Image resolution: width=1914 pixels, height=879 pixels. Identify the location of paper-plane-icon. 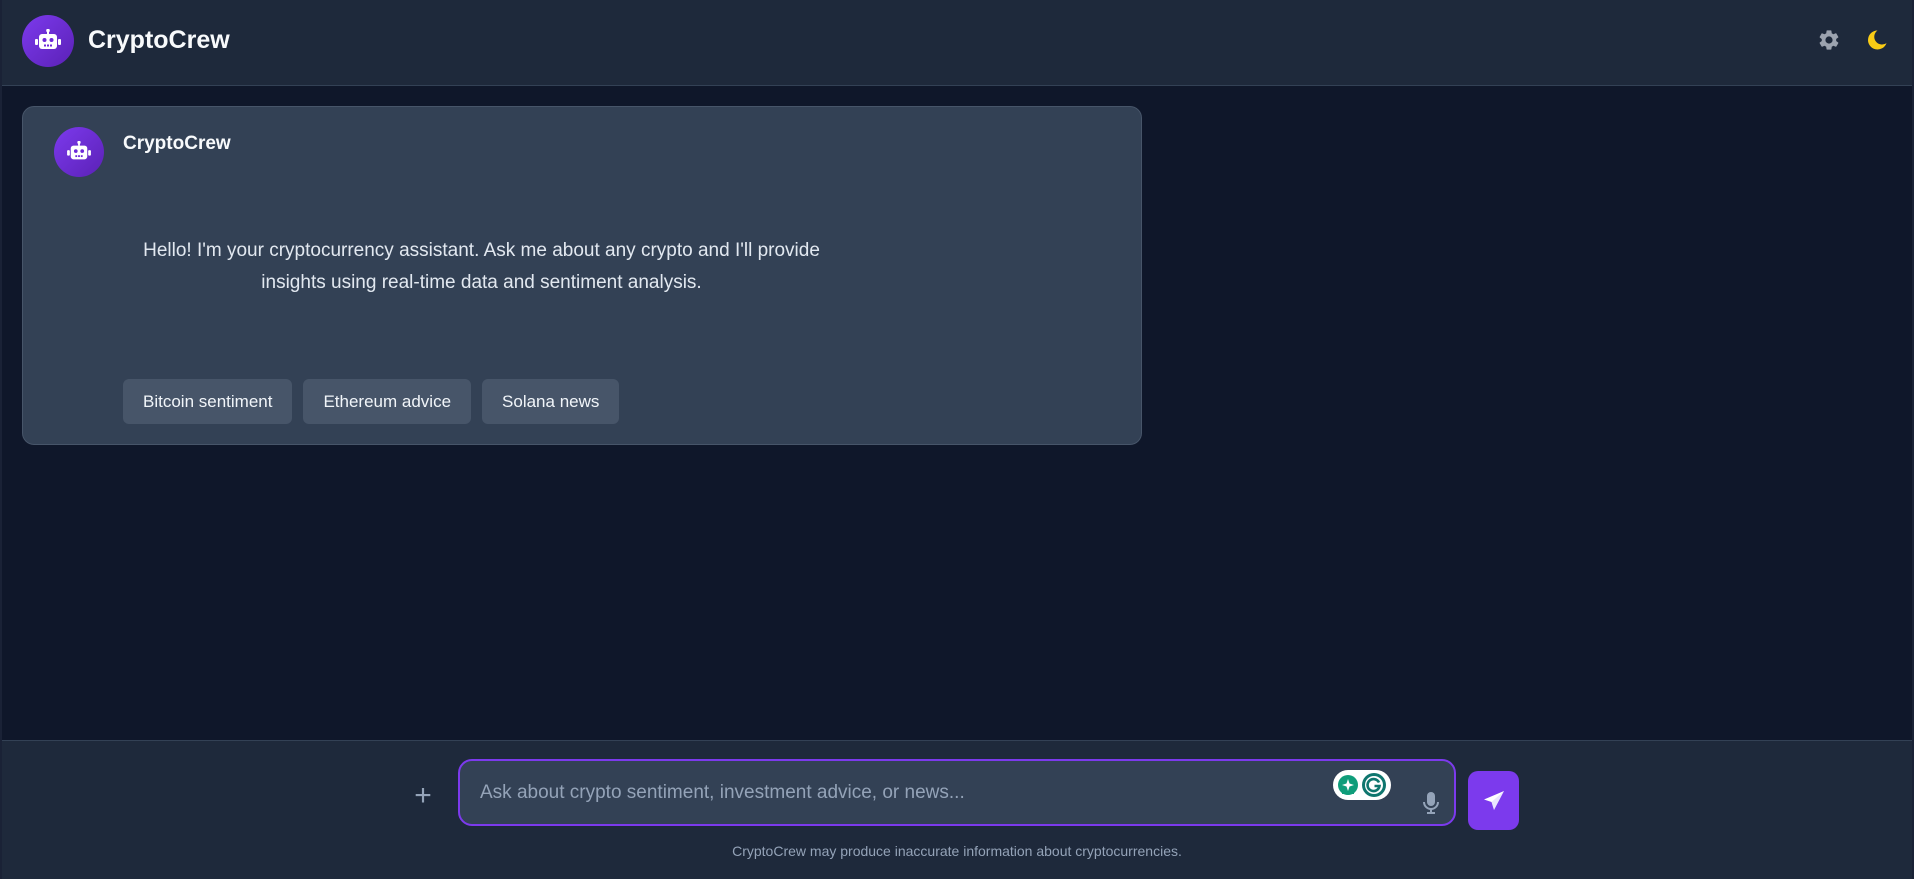
(1493, 800).